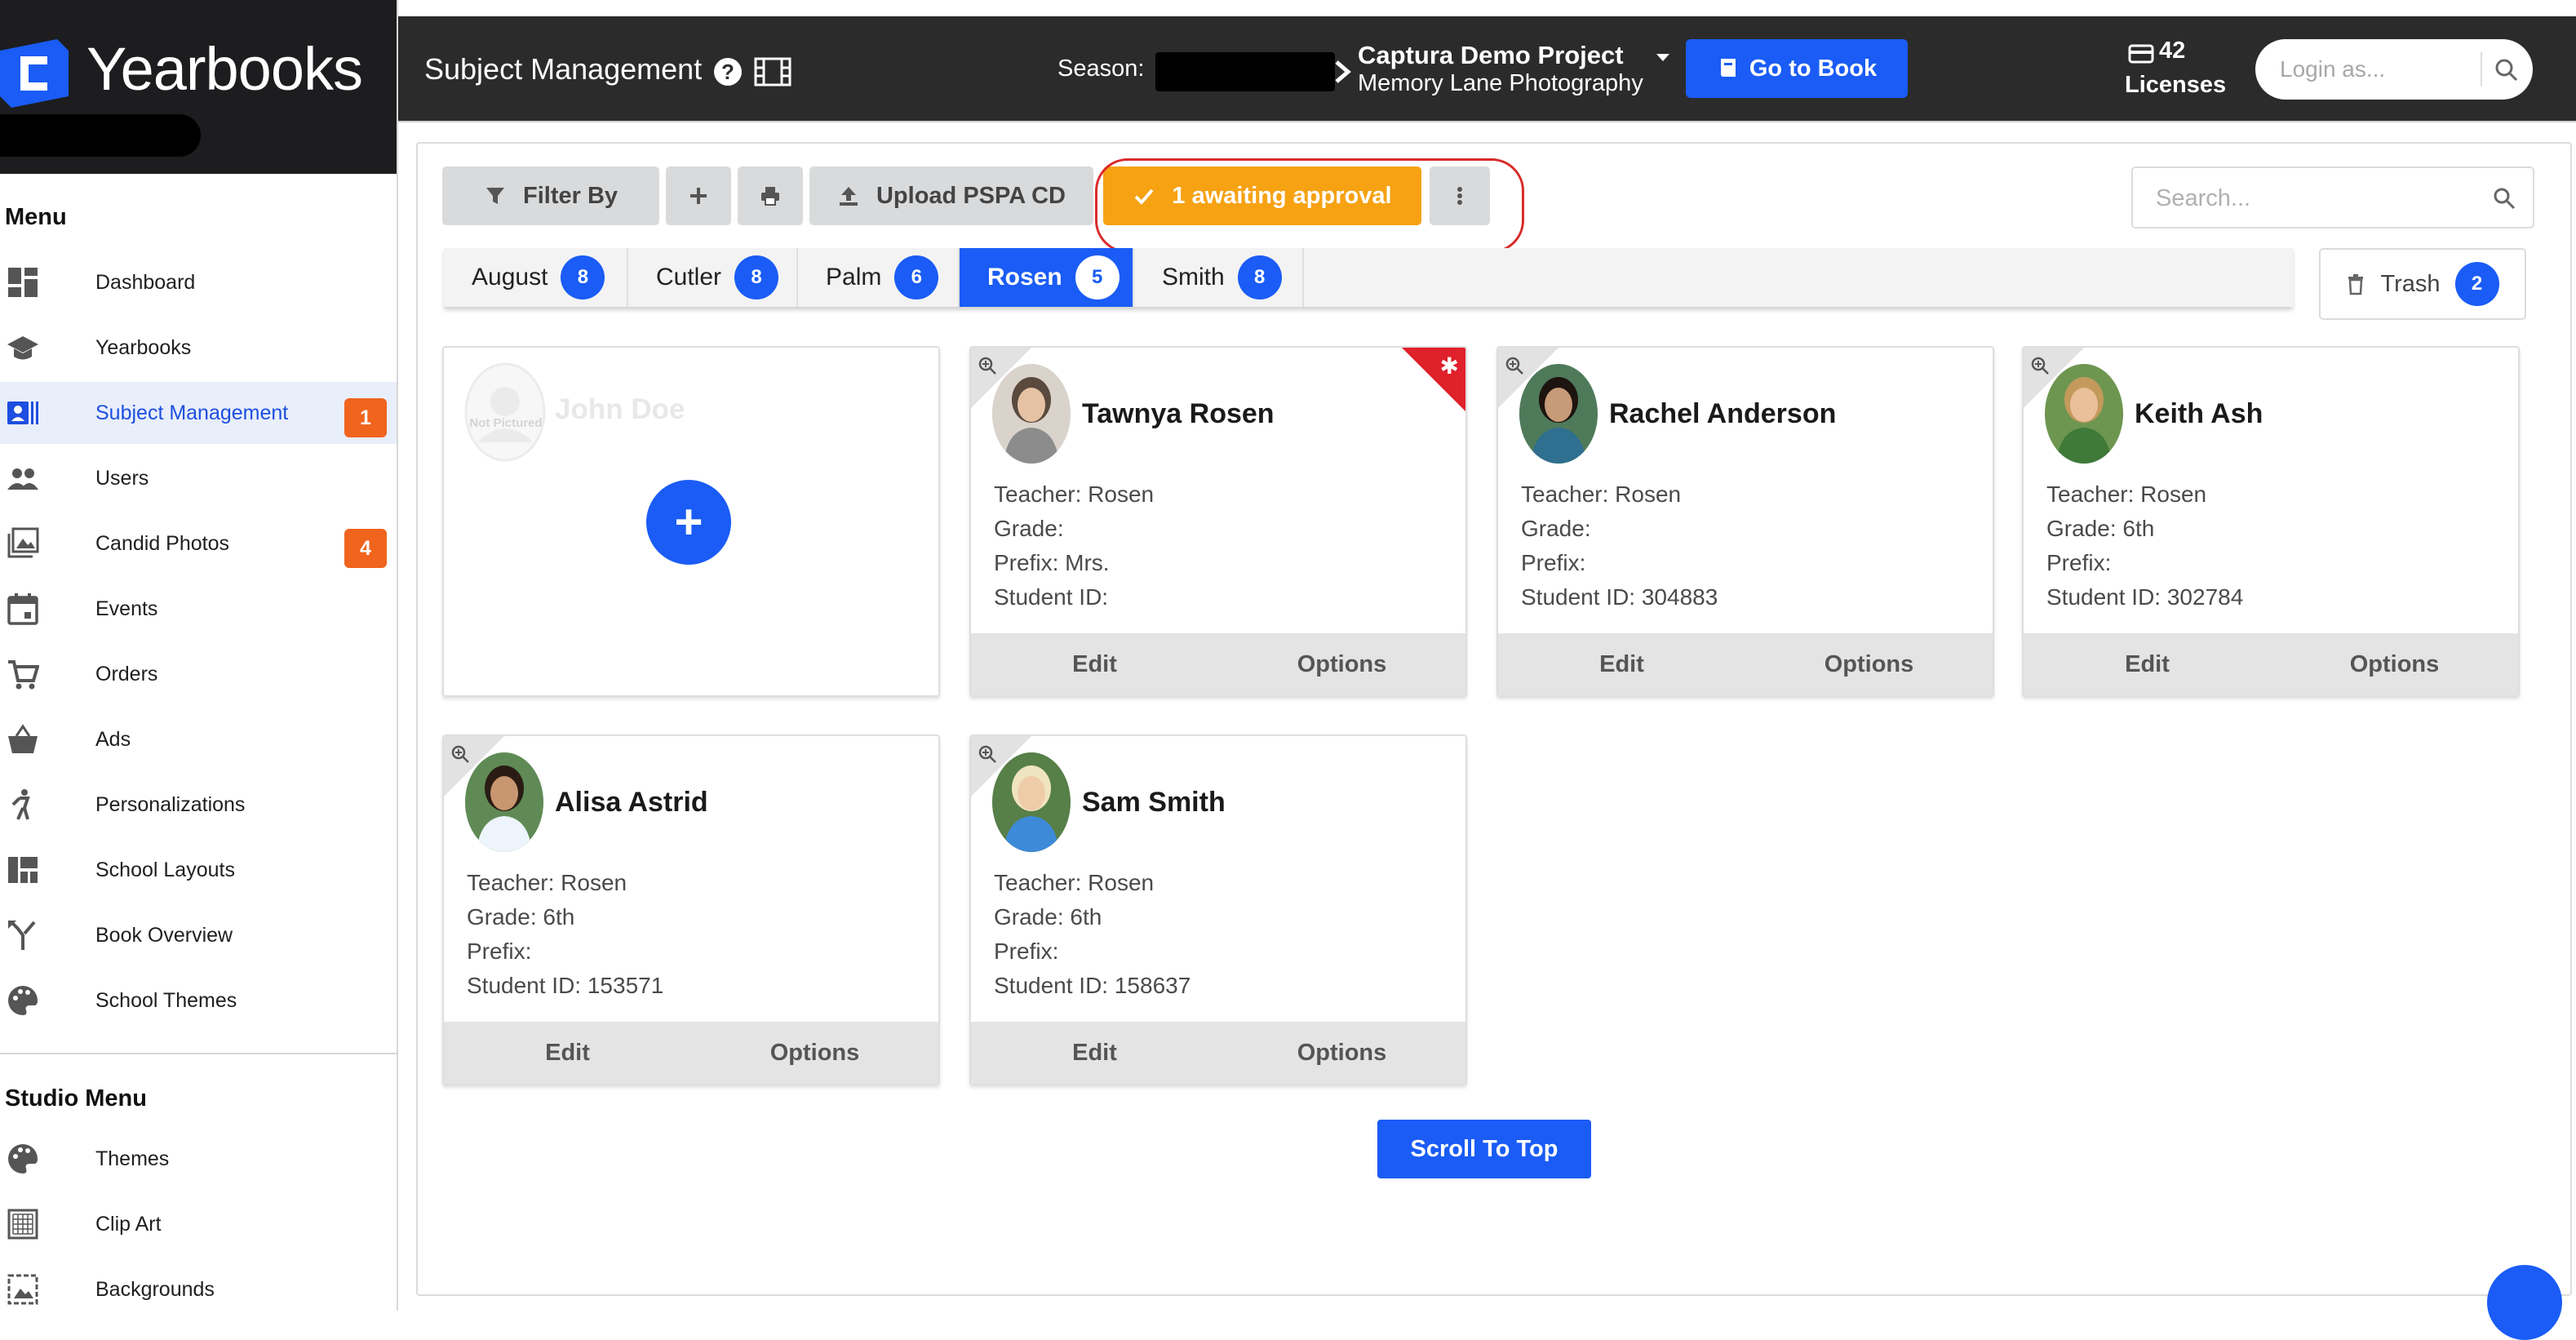  I want to click on tab-cutler: Cutler 8, so click(713, 277).